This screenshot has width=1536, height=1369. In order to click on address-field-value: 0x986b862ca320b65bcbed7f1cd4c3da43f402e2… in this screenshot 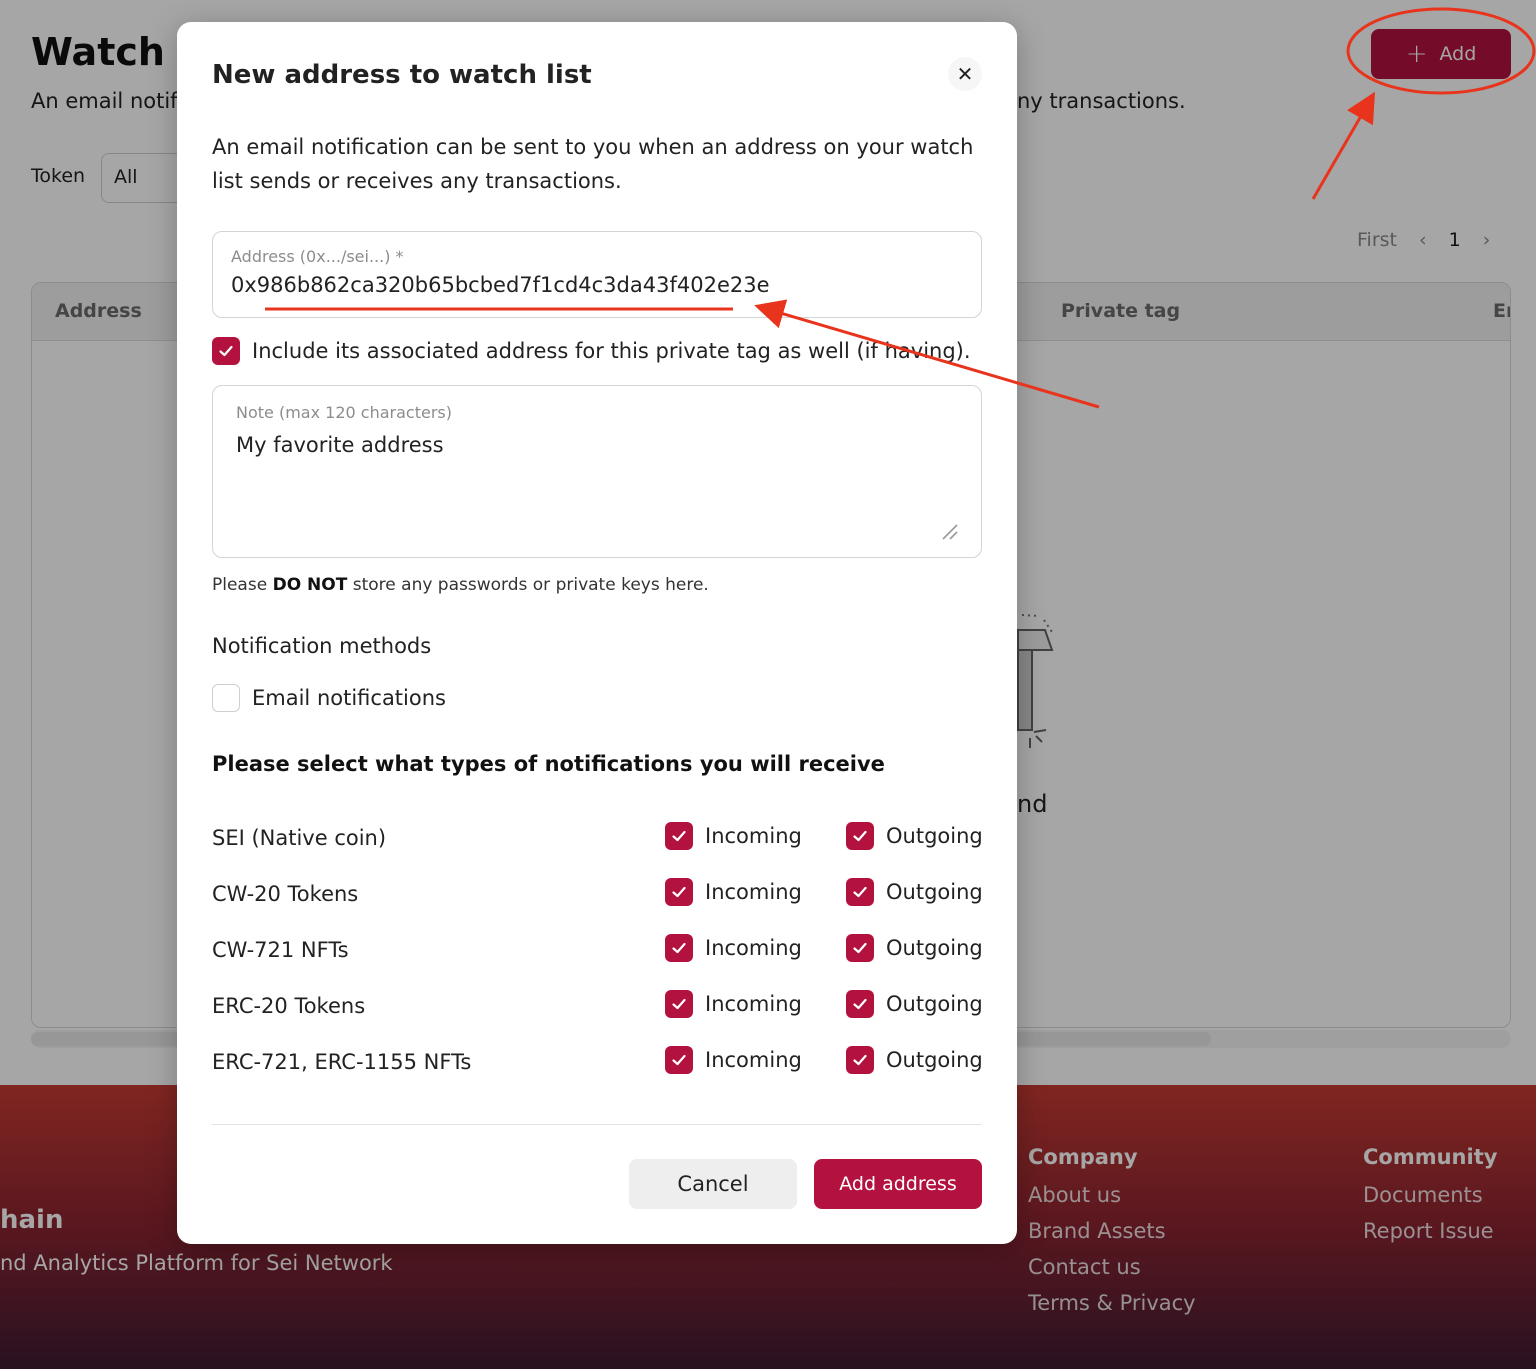, I will do `click(500, 285)`.